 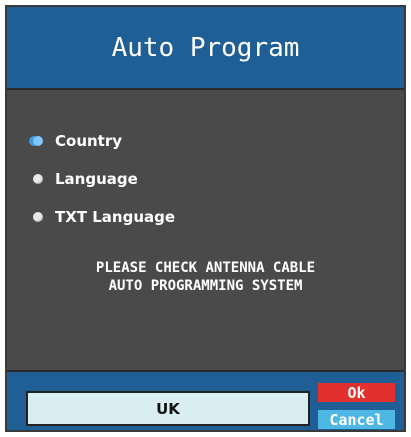 I want to click on menu-item-language: Language, so click(x=100, y=179).